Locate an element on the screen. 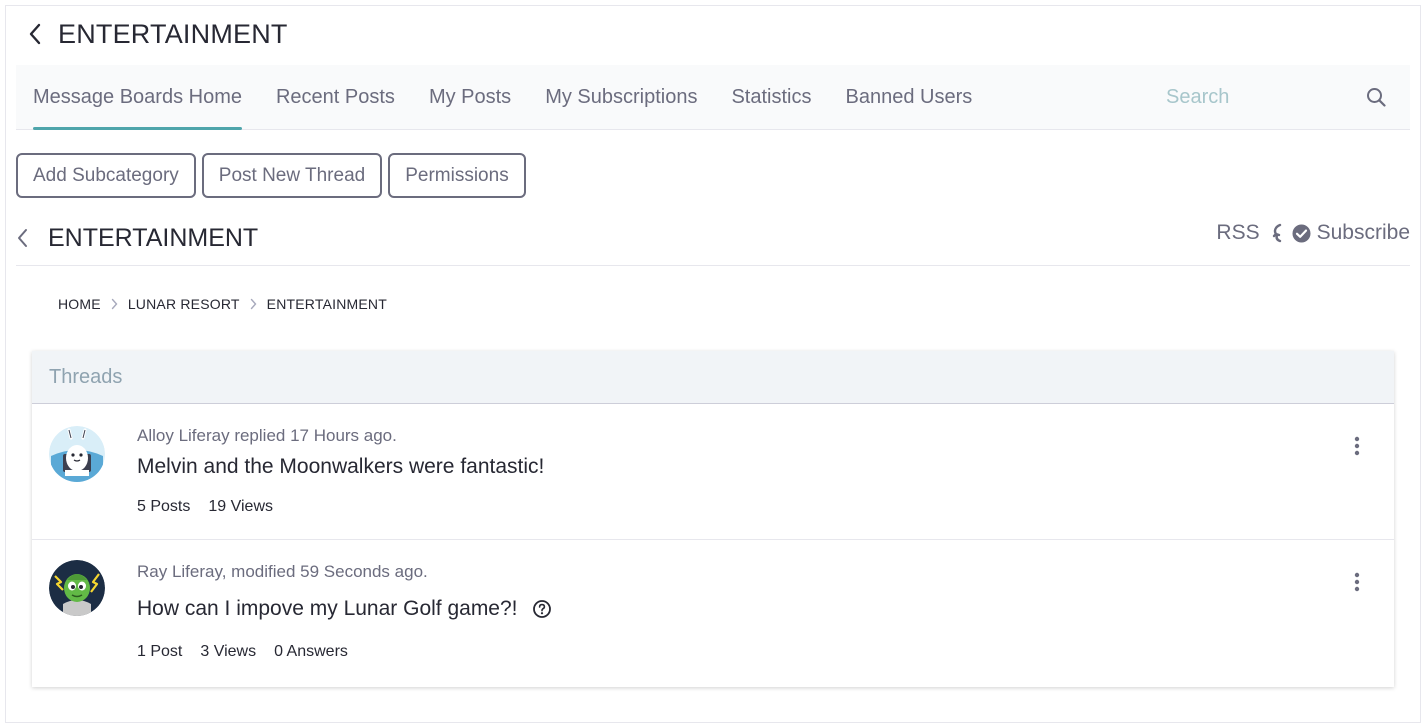  thread-stats: 5 Posts 19 Views is located at coordinates (205, 507).